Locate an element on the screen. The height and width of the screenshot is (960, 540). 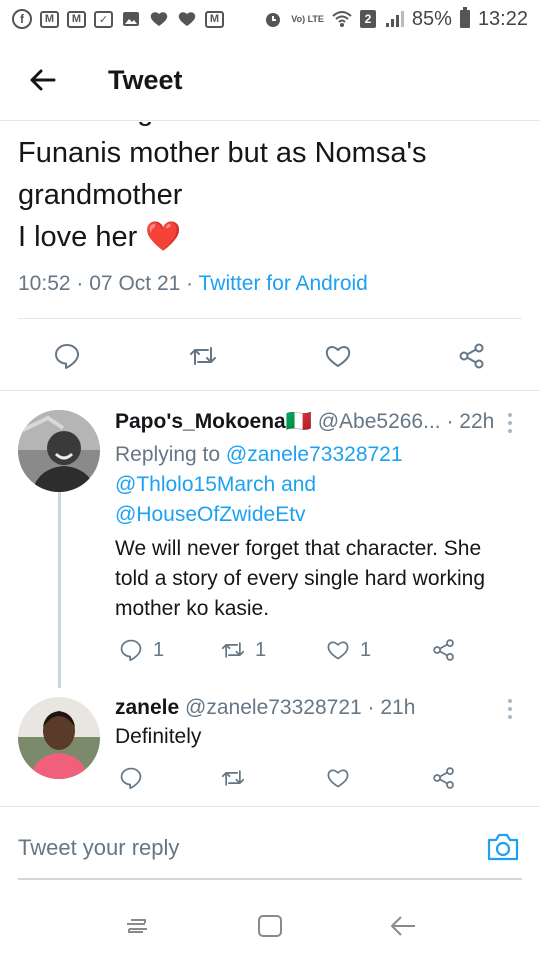
mention-link: @zanele73328721 is located at coordinates (314, 454).